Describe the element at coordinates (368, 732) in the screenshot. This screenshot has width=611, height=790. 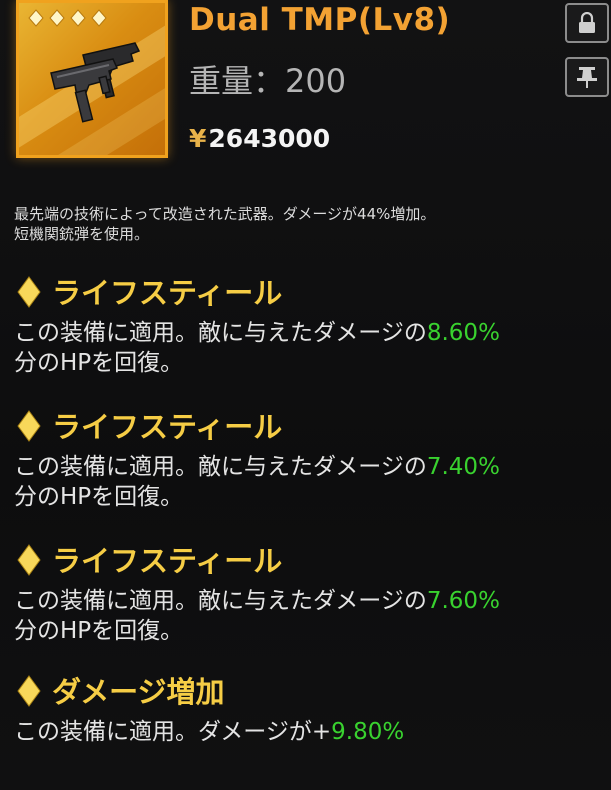
I see `effect-value: 9.80%` at that location.